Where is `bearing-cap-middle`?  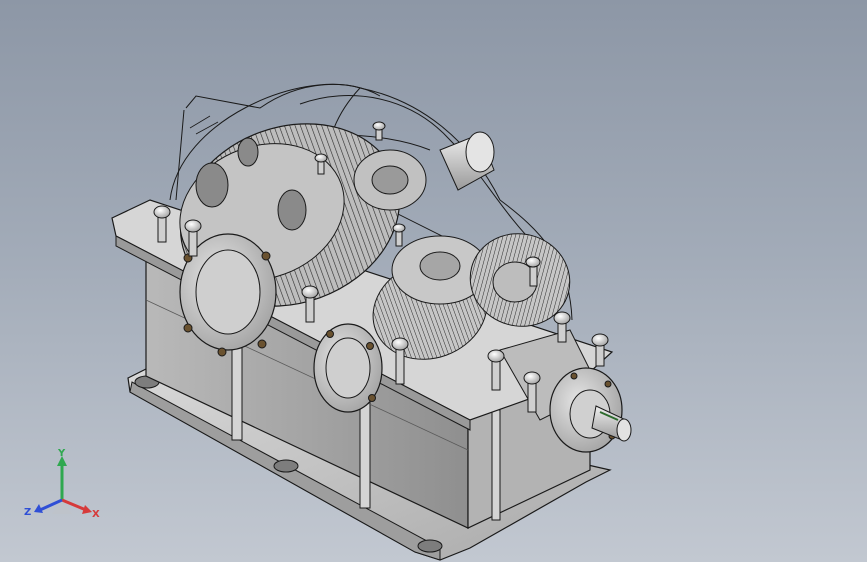
bearing-cap-middle is located at coordinates (348, 368).